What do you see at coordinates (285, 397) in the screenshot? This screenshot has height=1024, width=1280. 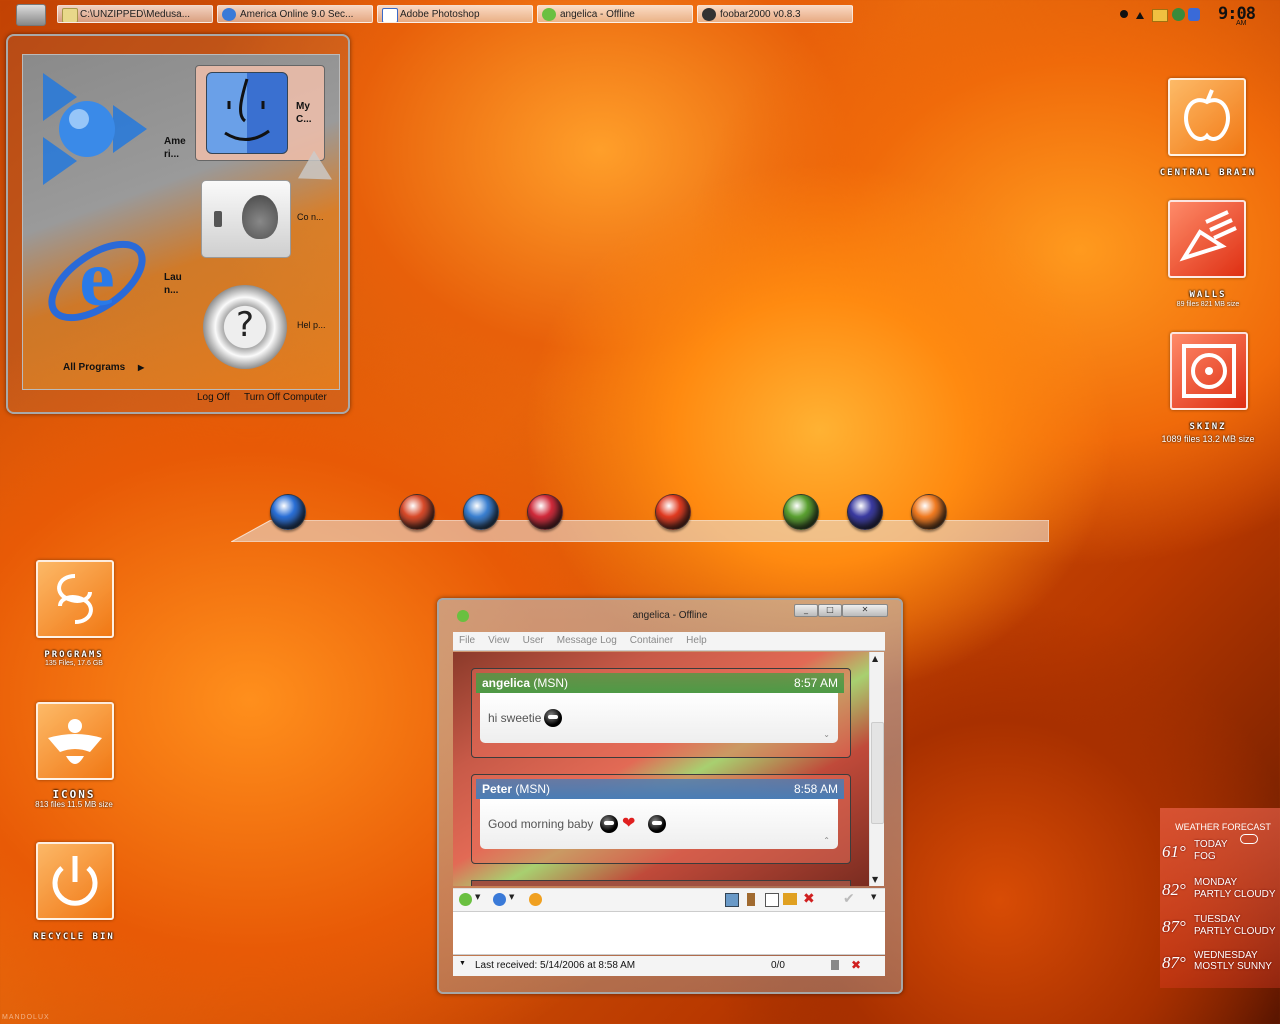 I see `turn-off-button: Turn Off Computer` at bounding box center [285, 397].